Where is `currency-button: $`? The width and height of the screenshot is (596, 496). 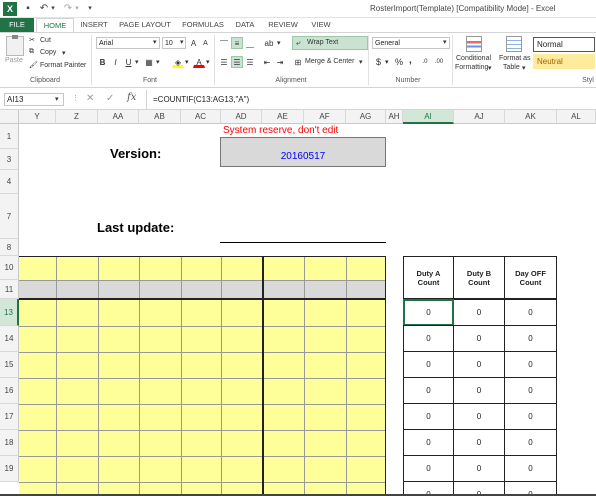 currency-button: $ is located at coordinates (378, 62).